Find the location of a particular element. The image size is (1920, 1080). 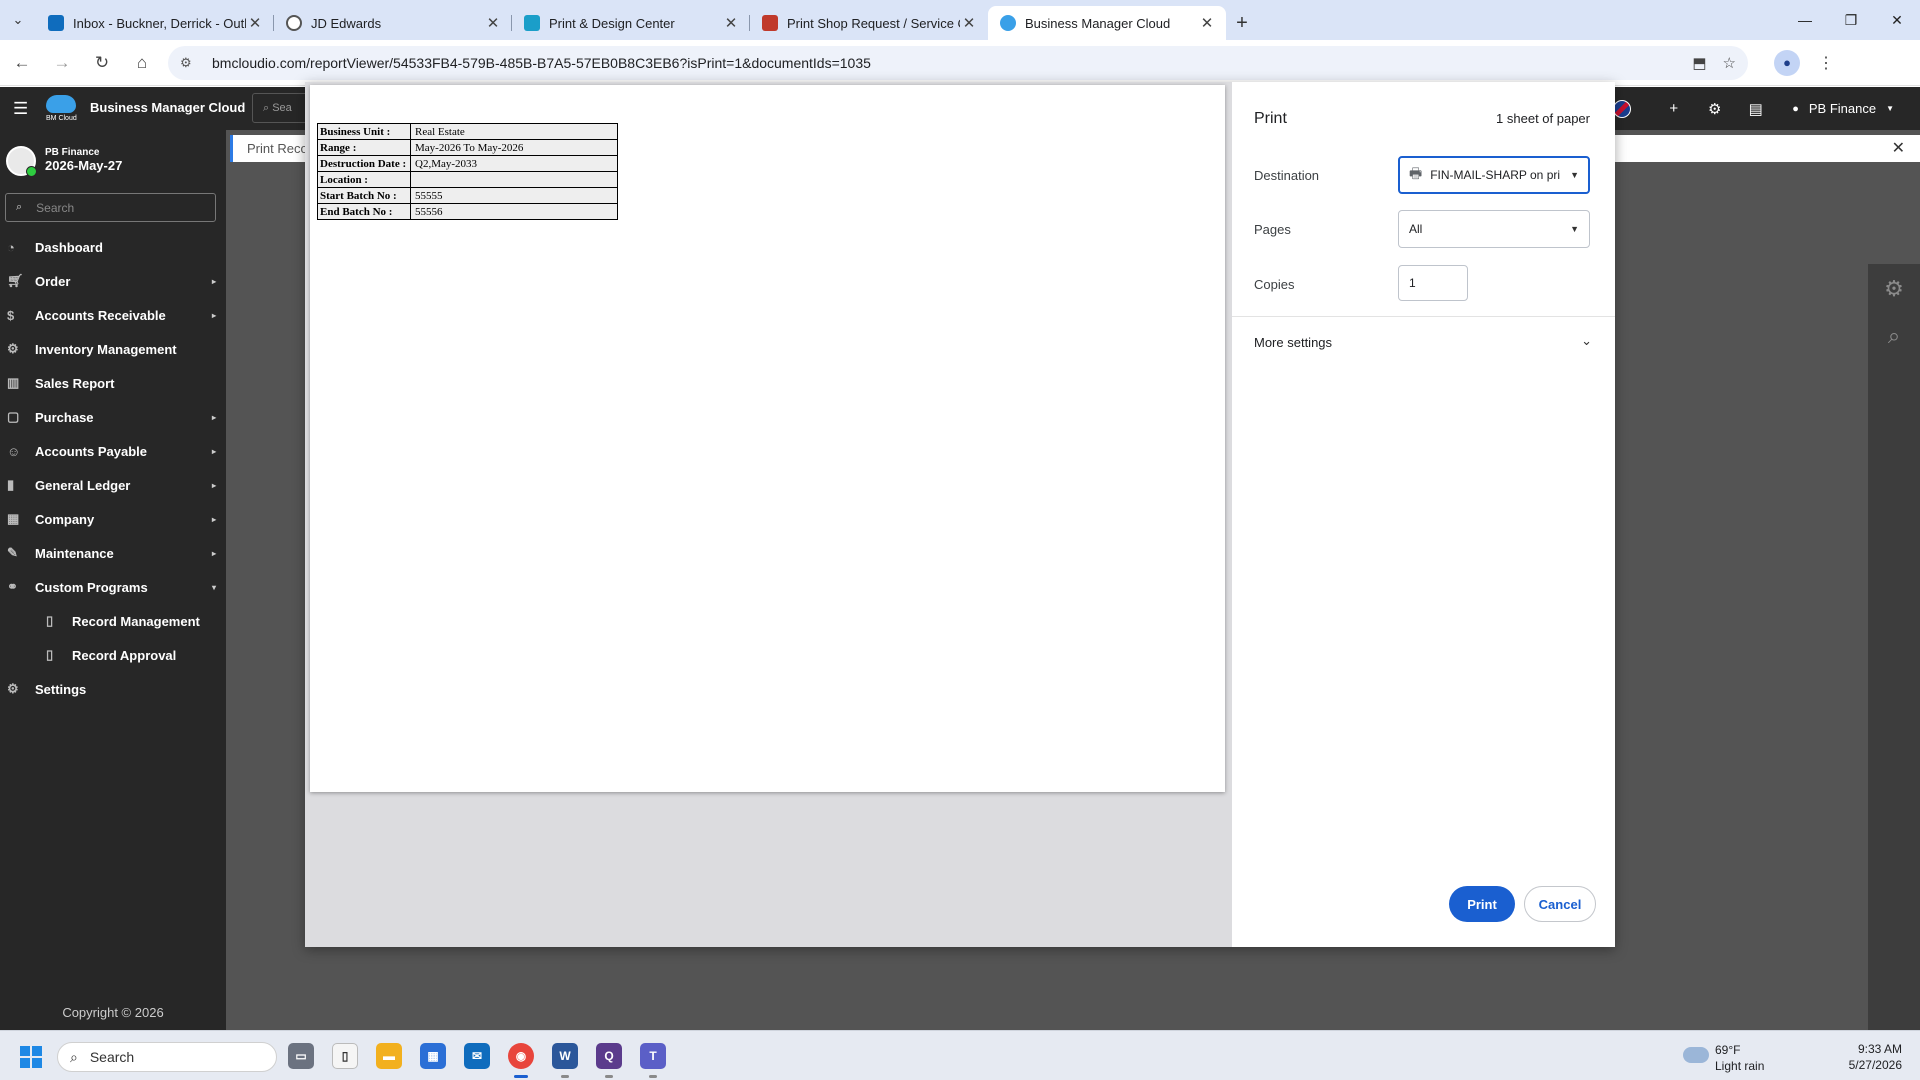

destination-select: 🖶 FIN-MAIL-SHARP on pri ▼ is located at coordinates (1494, 175).